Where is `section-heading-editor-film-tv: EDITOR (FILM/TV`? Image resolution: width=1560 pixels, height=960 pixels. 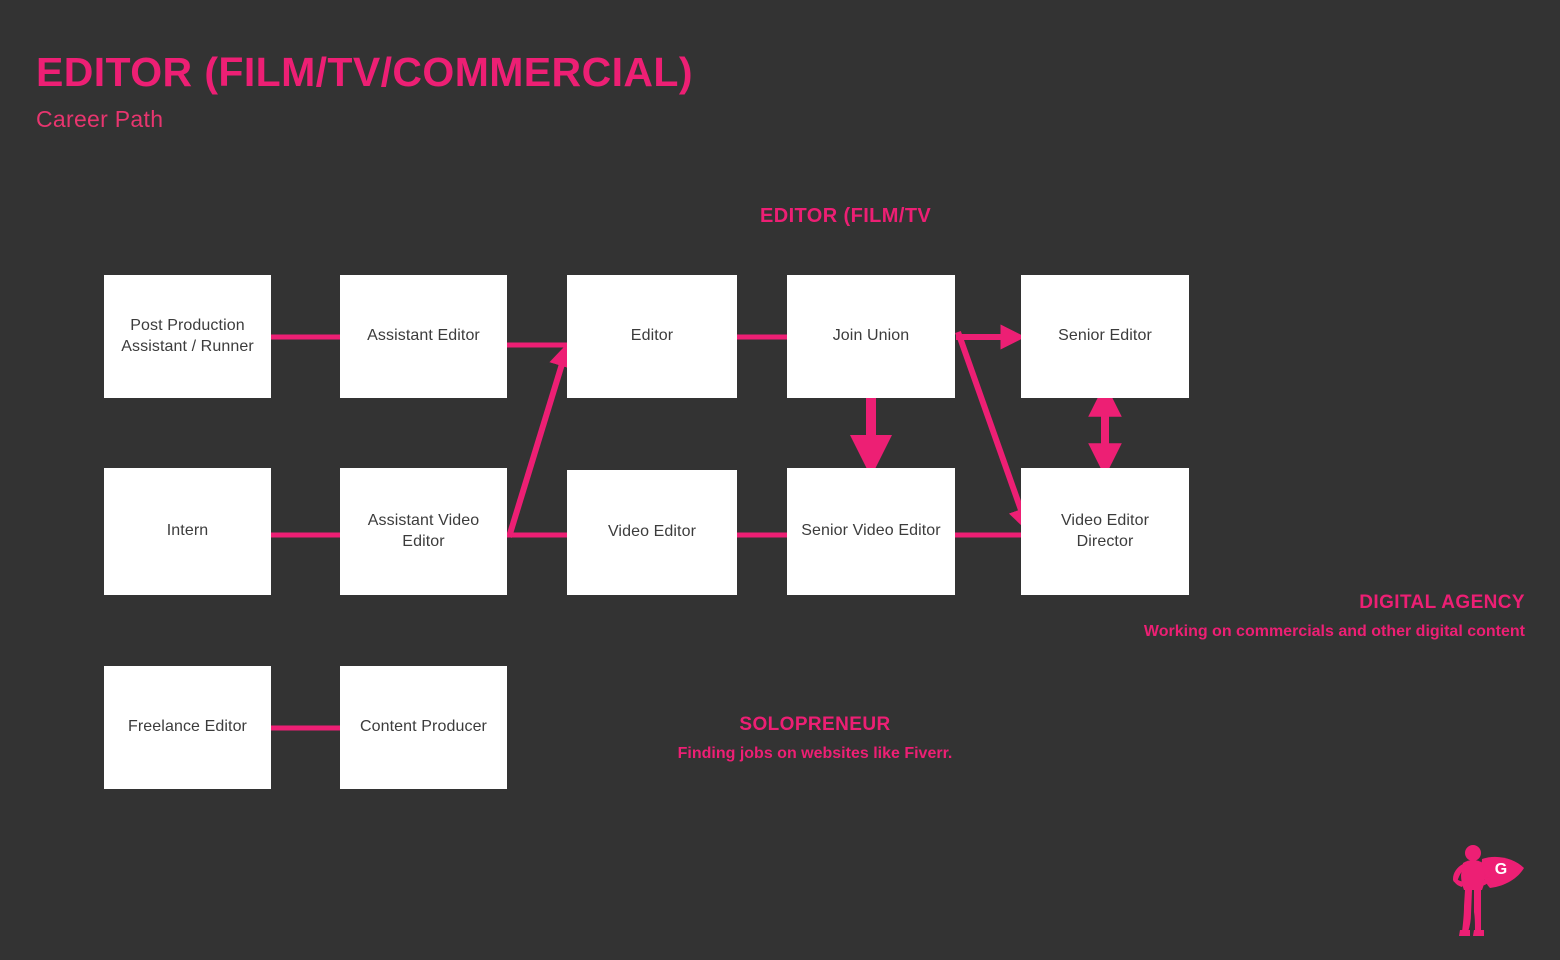
section-heading-editor-film-tv: EDITOR (FILM/TV is located at coordinates (846, 216).